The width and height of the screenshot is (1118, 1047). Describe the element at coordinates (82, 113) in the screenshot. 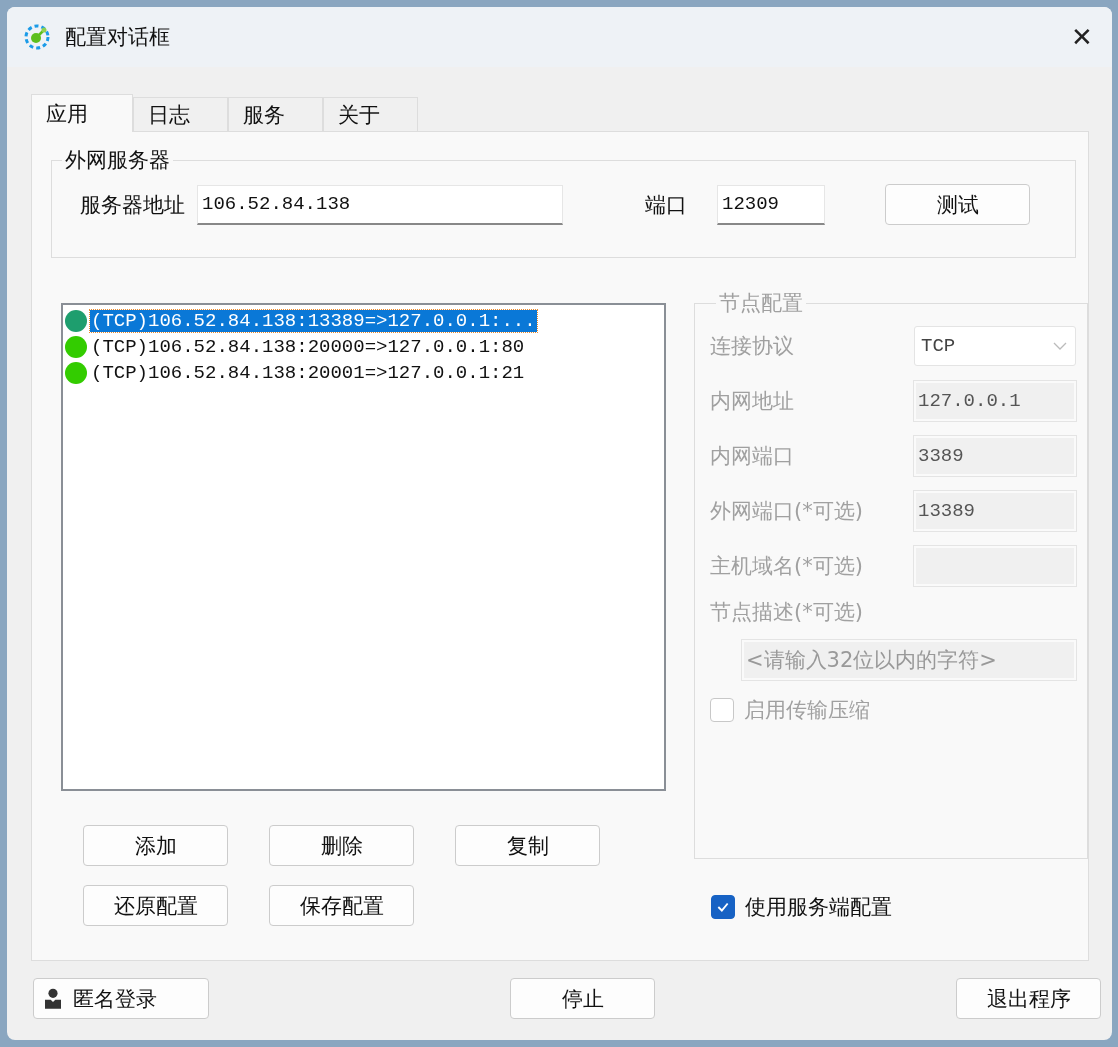

I see `tab: 应用` at that location.